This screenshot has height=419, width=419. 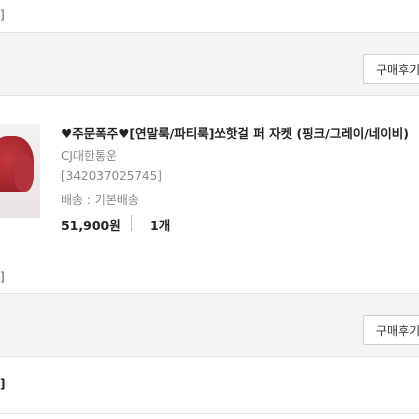 I want to click on price-quantity-divider, so click(x=131, y=223).